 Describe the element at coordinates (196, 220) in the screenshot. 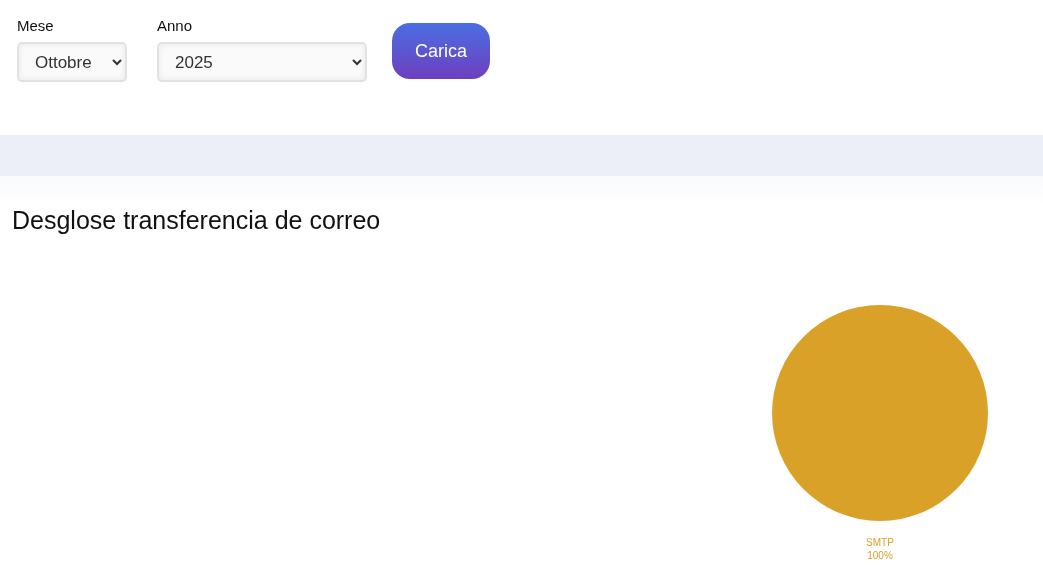

I see `section-title: Desglose transferencia de correo` at that location.